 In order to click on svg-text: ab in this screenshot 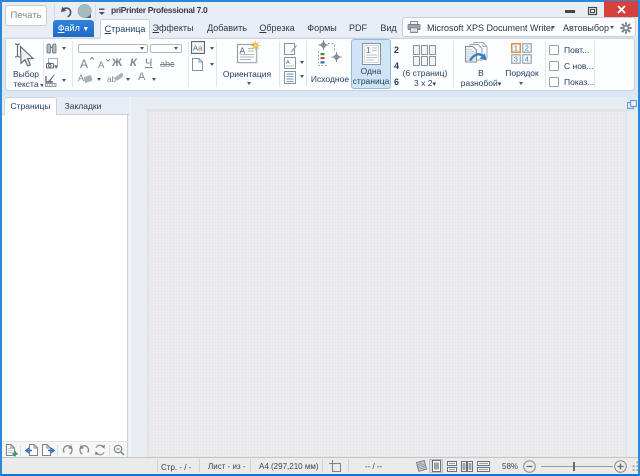, I will do `click(111, 79)`.